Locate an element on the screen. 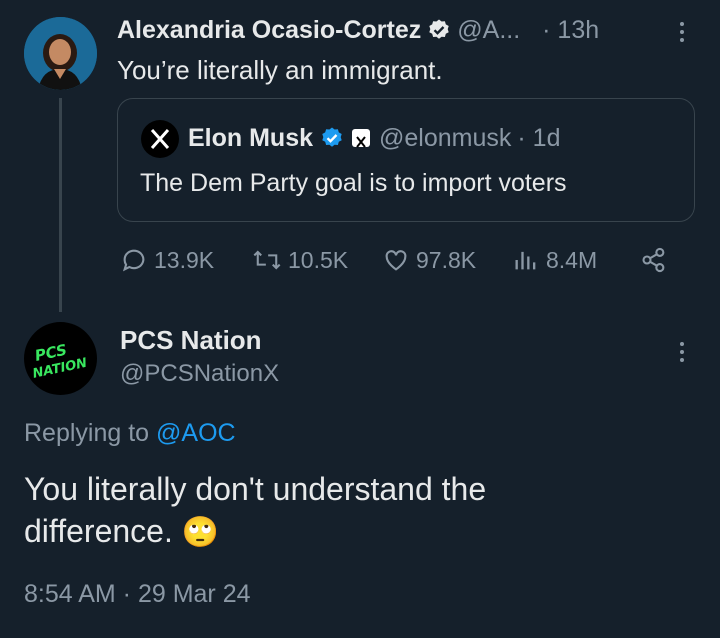 This screenshot has height=638, width=720. replying-to: Replying to @AOC is located at coordinates (130, 433).